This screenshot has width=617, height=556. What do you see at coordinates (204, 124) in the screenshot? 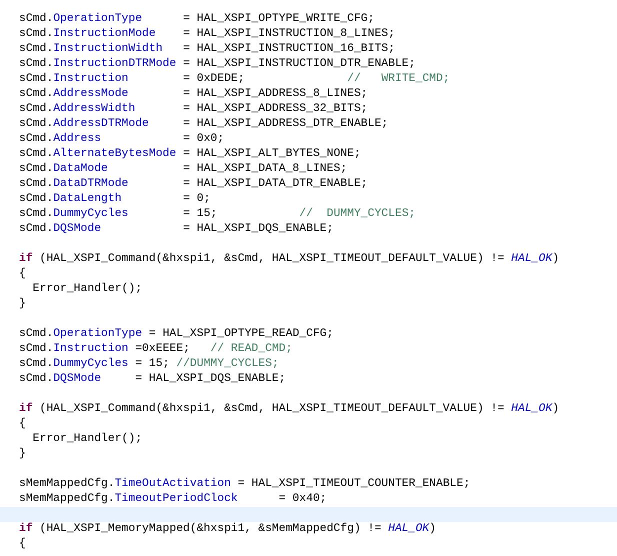
I see `code-line: sCmd.AddressDTRMode = HAL_XSPI_ADDRESS_DTR_ENABLE;` at bounding box center [204, 124].